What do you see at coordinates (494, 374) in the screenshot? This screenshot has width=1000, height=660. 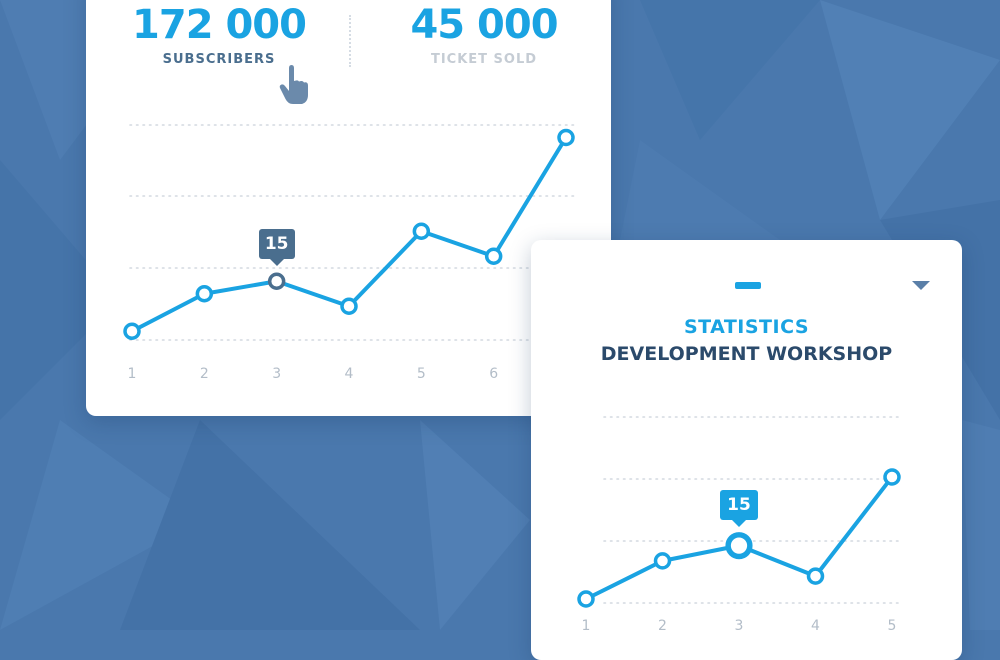 I see `x-tick-label: 6` at bounding box center [494, 374].